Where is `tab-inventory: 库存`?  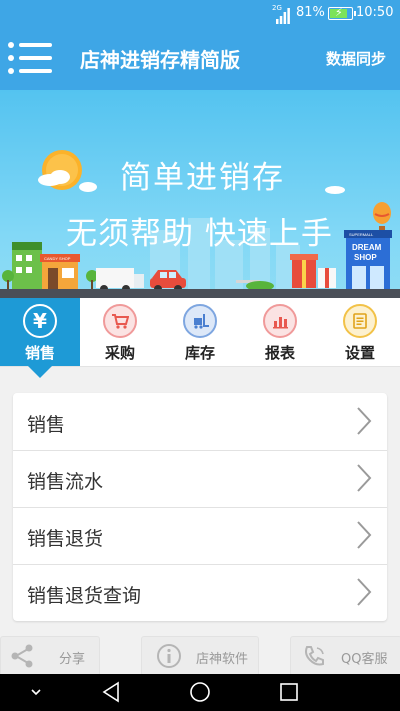 tab-inventory: 库存 is located at coordinates (200, 332).